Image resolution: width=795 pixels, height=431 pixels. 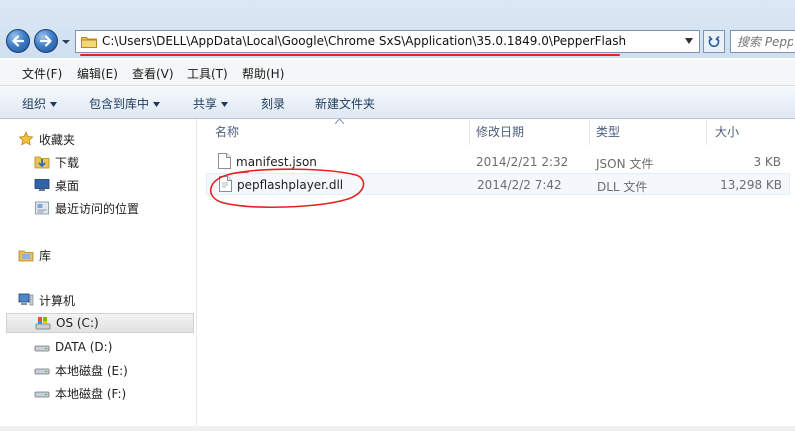 What do you see at coordinates (77, 323) in the screenshot?
I see `nav-drive-c-label: OS (C:)` at bounding box center [77, 323].